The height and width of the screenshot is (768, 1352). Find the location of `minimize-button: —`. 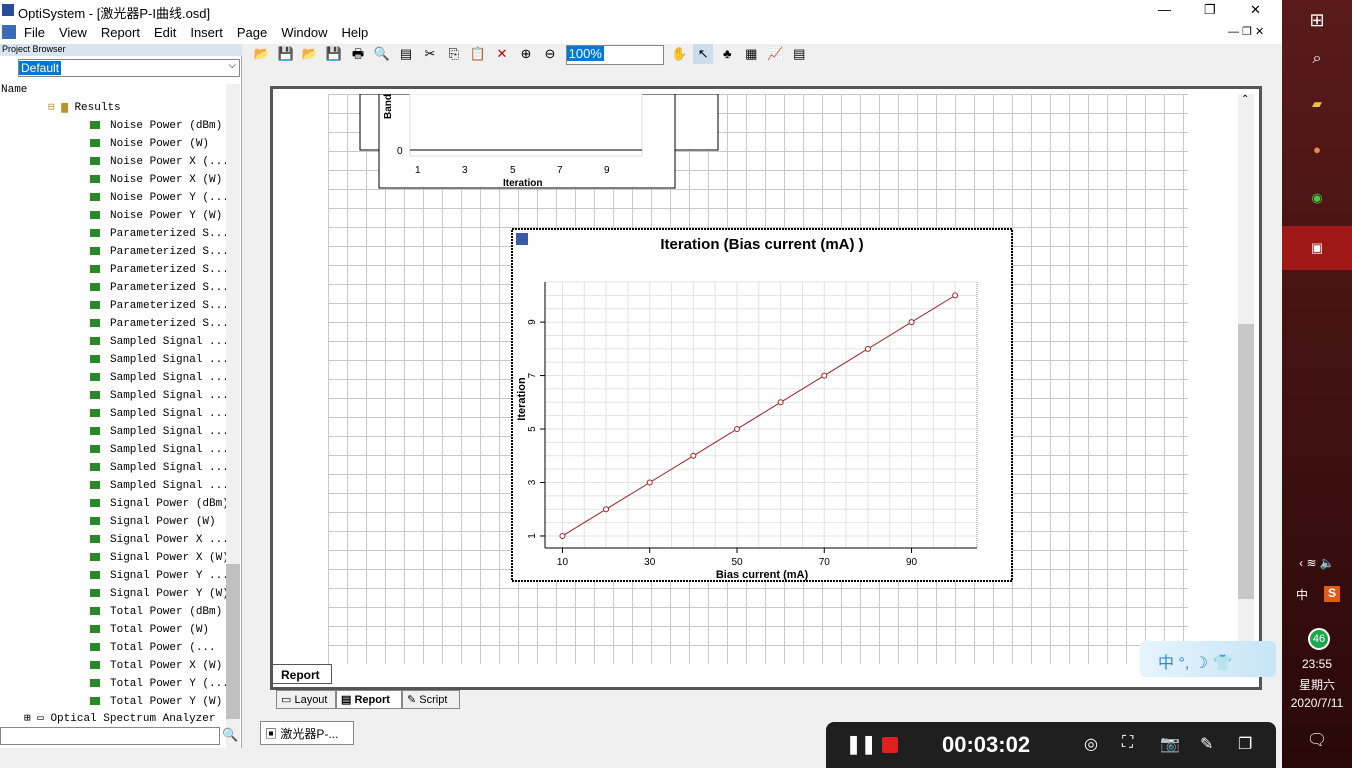

minimize-button: — is located at coordinates (1164, 9).